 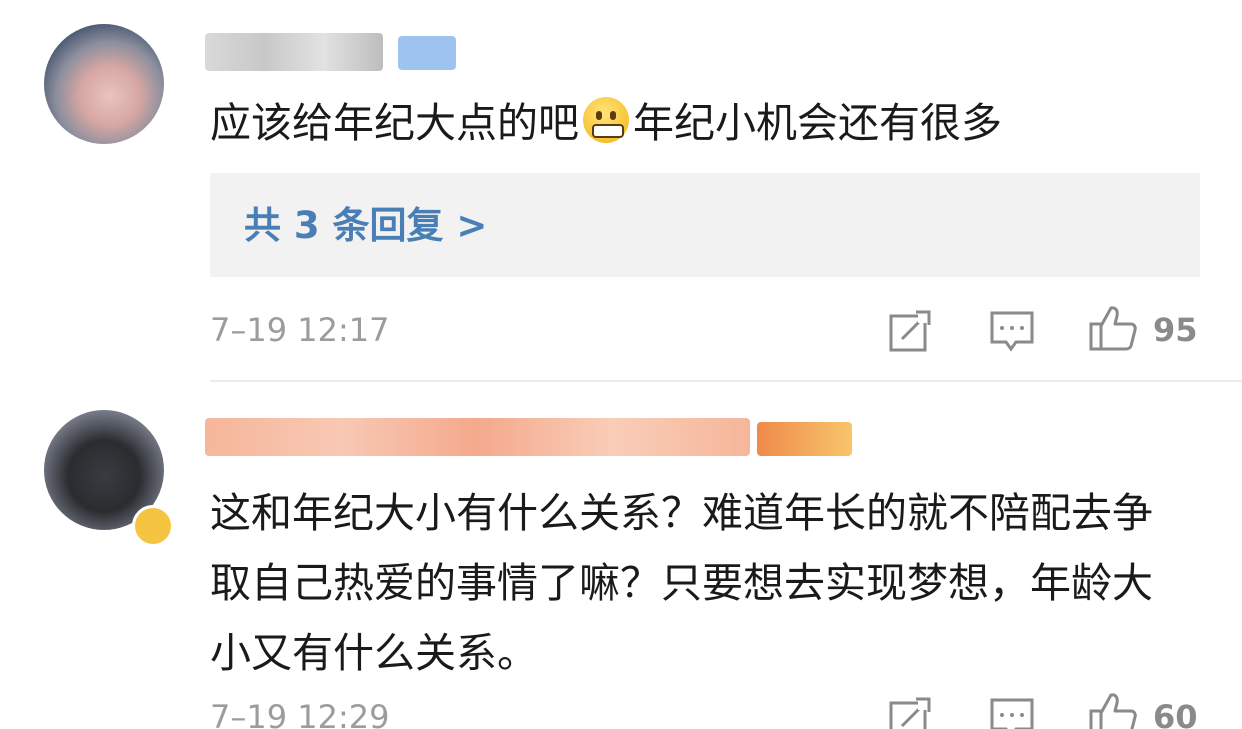 I want to click on avatar, so click(x=104, y=84).